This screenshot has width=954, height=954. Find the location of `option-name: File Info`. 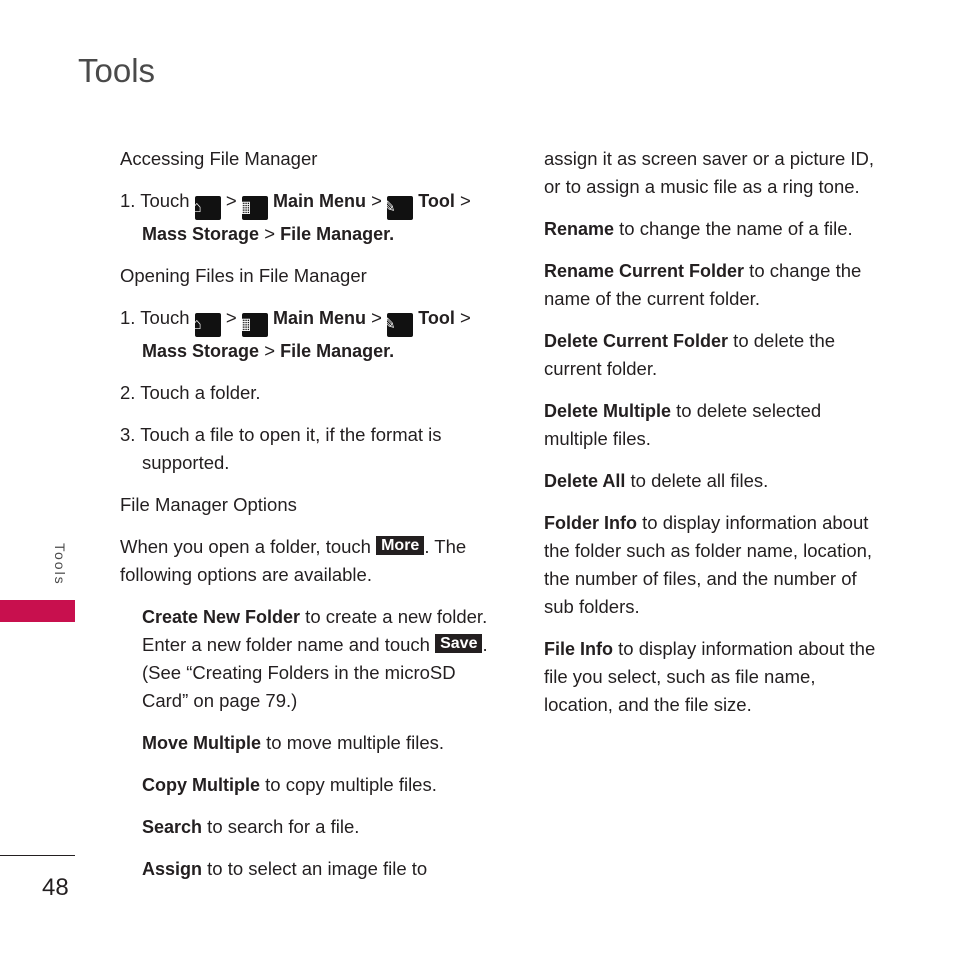

option-name: File Info is located at coordinates (578, 649).